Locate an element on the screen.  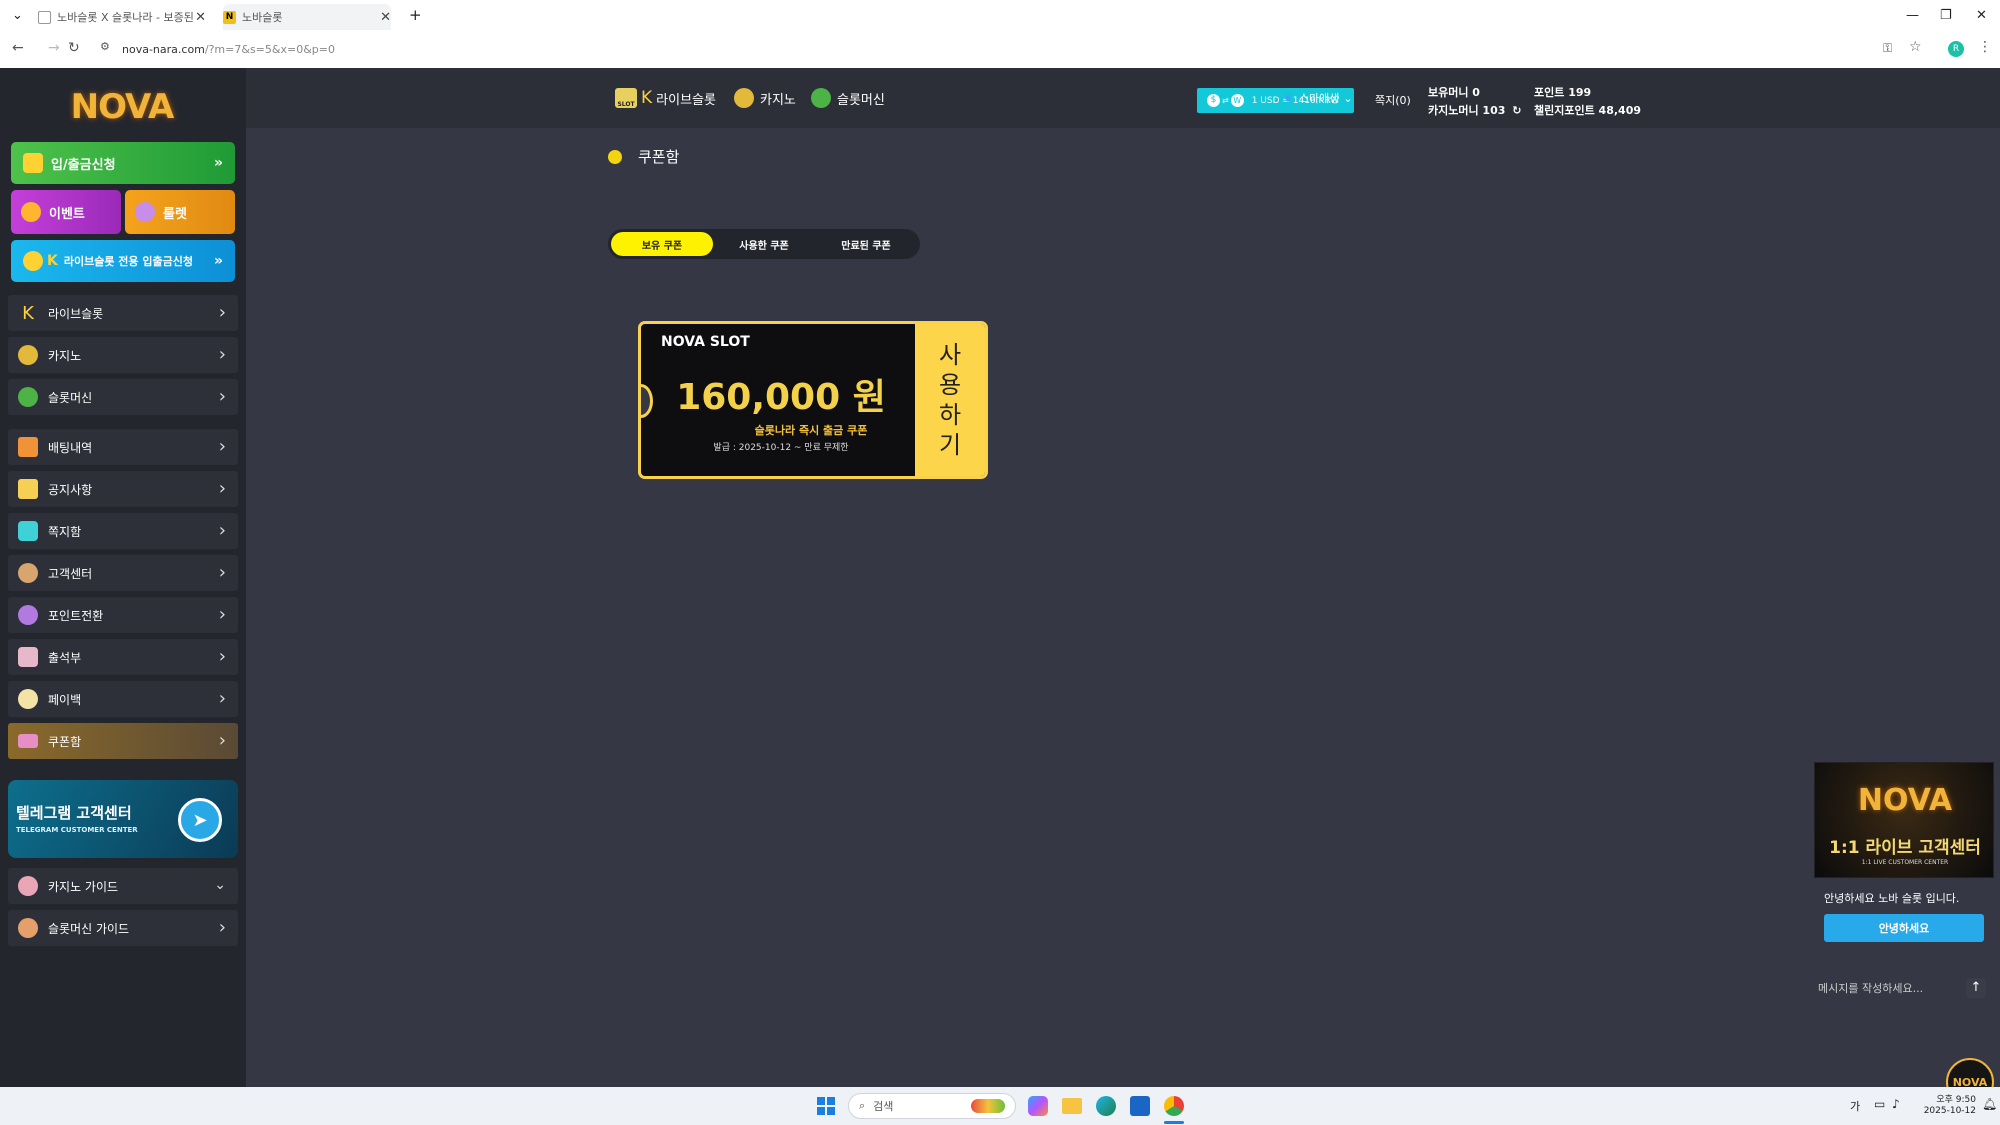
sidebar-item-label: 슬롯머신 is located at coordinates (70, 397).